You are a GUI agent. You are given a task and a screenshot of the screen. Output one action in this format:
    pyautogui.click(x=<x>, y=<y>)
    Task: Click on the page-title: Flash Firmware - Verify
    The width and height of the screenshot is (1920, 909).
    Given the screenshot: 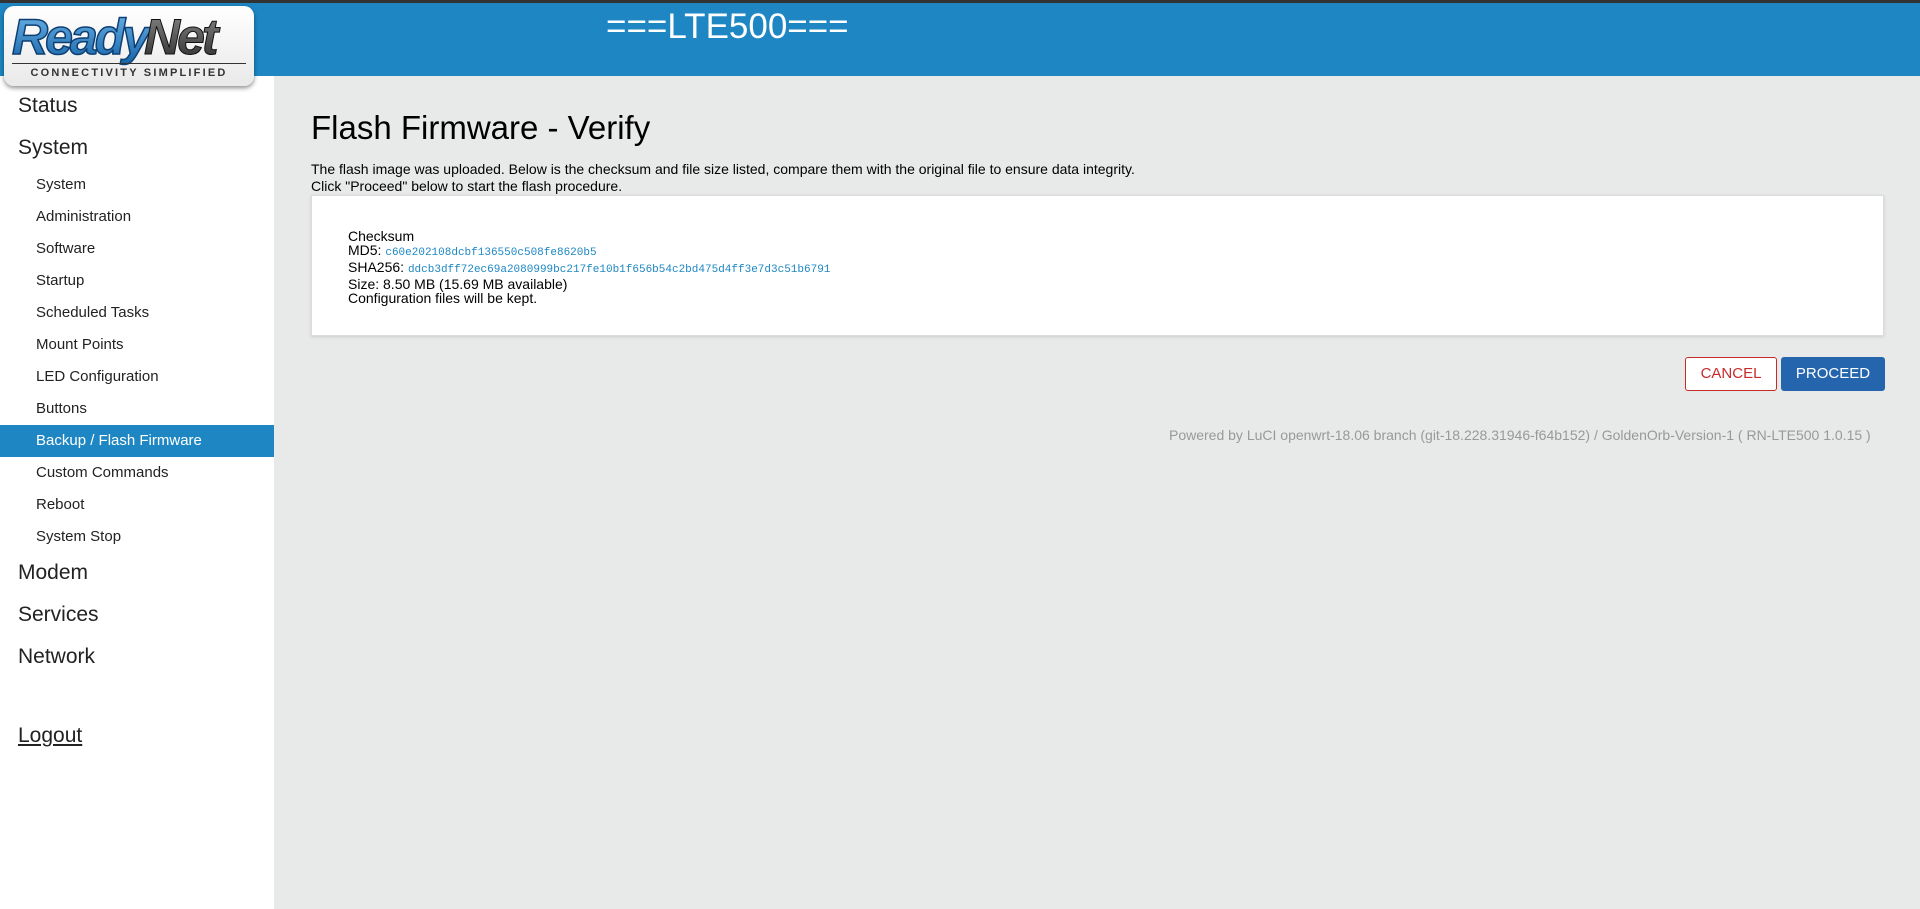 What is the action you would take?
    pyautogui.click(x=481, y=127)
    